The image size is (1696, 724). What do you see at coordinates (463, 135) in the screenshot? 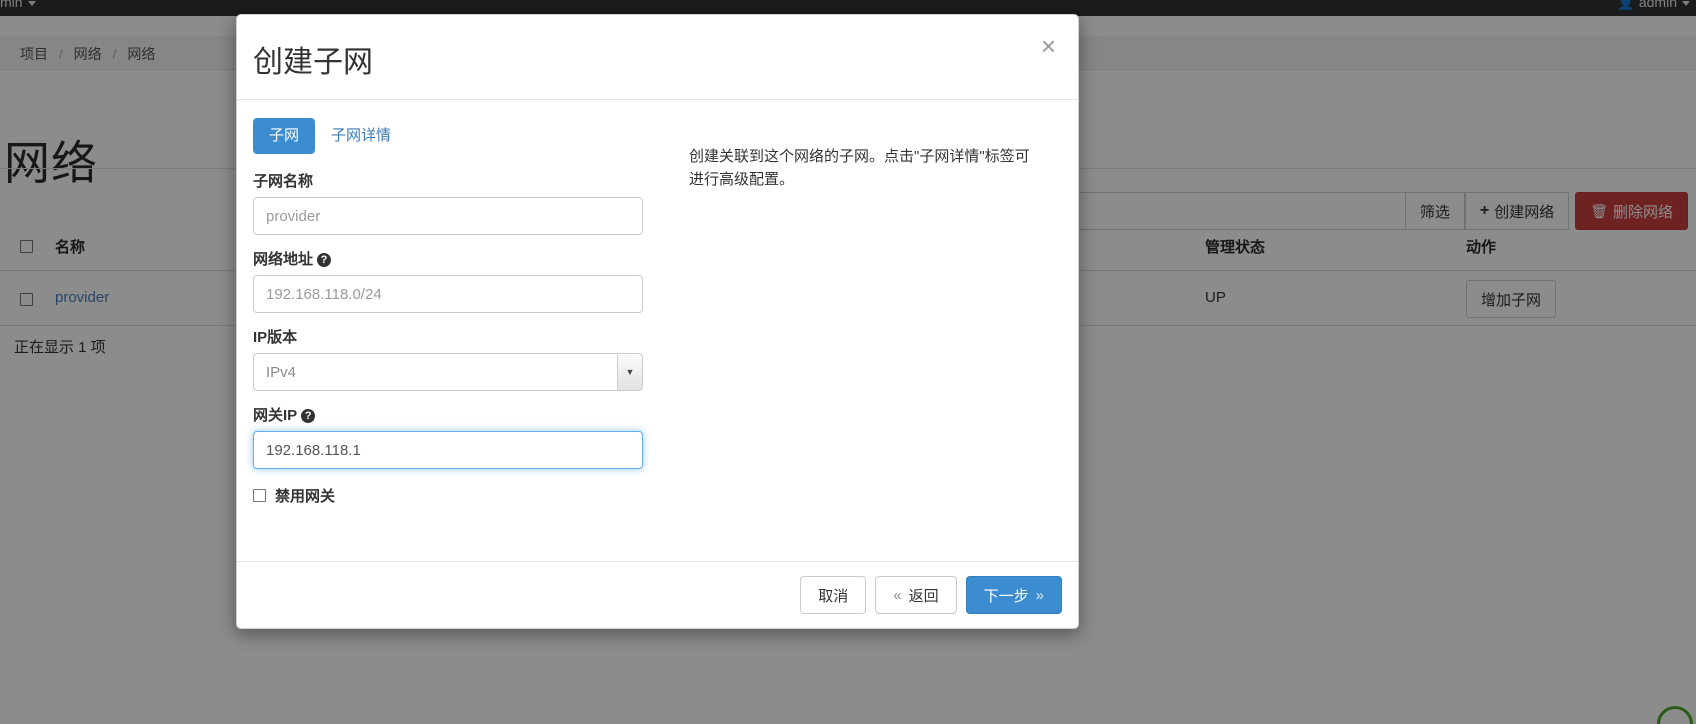
I see `modal-tabs: 子网 子网详情` at bounding box center [463, 135].